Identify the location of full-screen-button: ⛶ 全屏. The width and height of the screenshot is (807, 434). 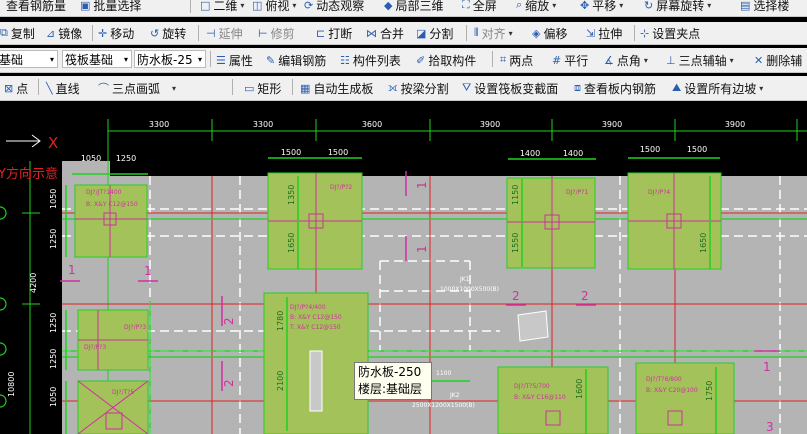
(479, 8).